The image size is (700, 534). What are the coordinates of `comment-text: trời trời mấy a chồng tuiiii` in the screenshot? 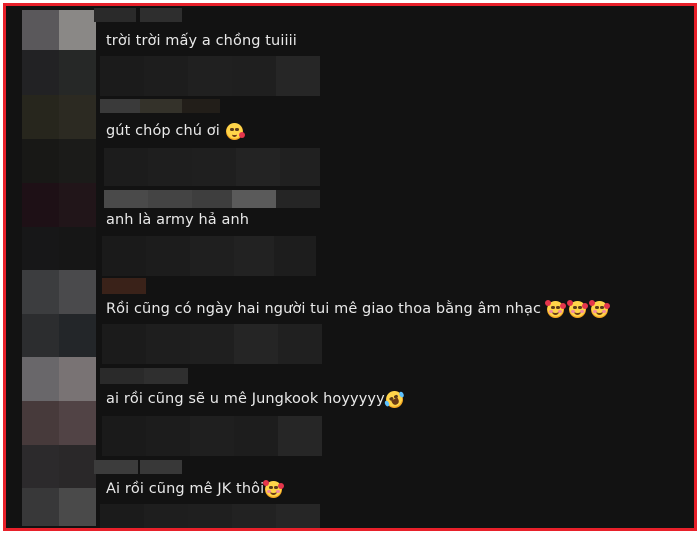 It's located at (201, 41).